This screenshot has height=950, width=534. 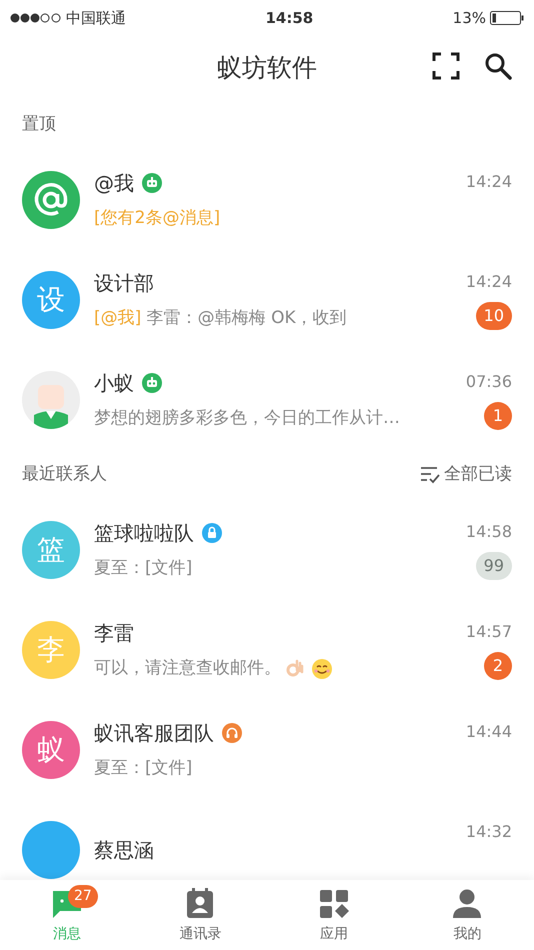 What do you see at coordinates (334, 904) in the screenshot?
I see `apps-icon` at bounding box center [334, 904].